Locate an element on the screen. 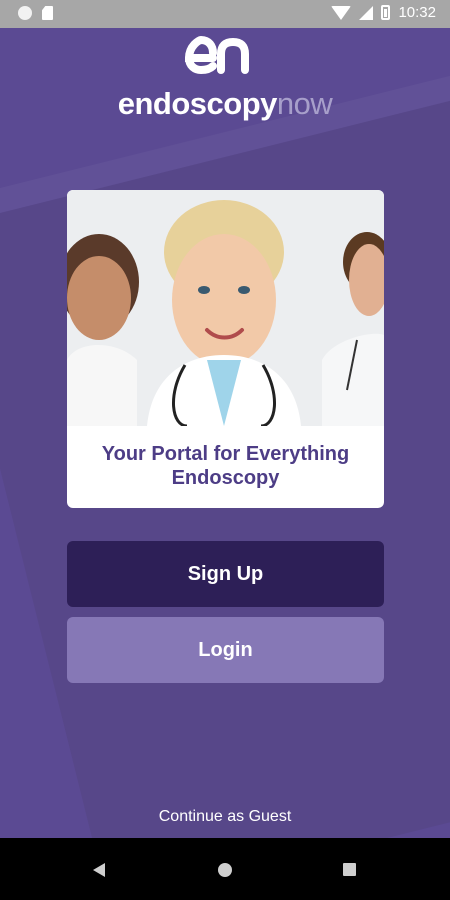  brand-wordmark: endoscopynow is located at coordinates (225, 104).